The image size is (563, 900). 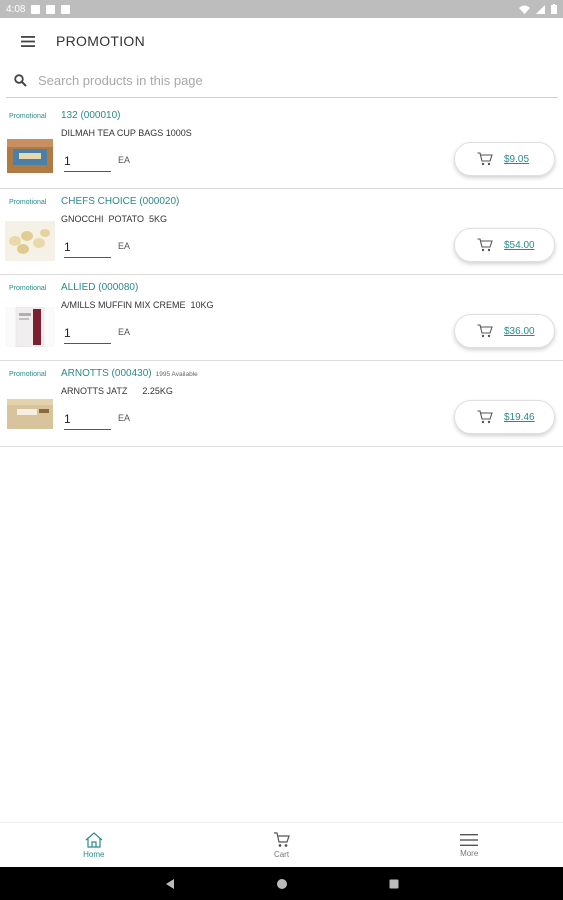 I want to click on bottom-navigation: Home Cart More, so click(x=281, y=844).